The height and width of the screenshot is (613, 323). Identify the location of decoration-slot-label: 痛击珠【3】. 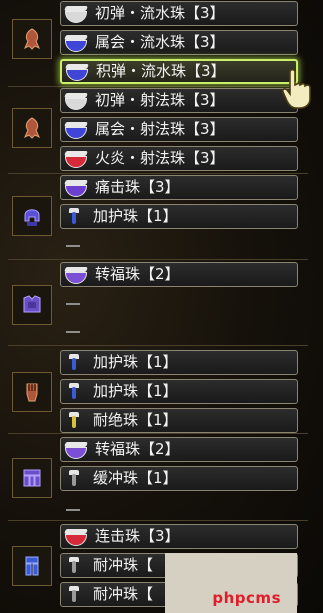
(137, 187).